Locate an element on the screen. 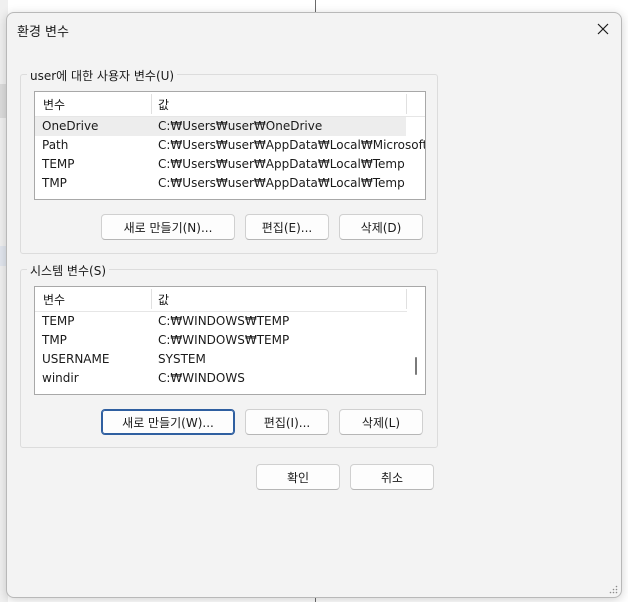 The image size is (628, 602). table-row: USERNAME SYSTEM is located at coordinates (230, 359).